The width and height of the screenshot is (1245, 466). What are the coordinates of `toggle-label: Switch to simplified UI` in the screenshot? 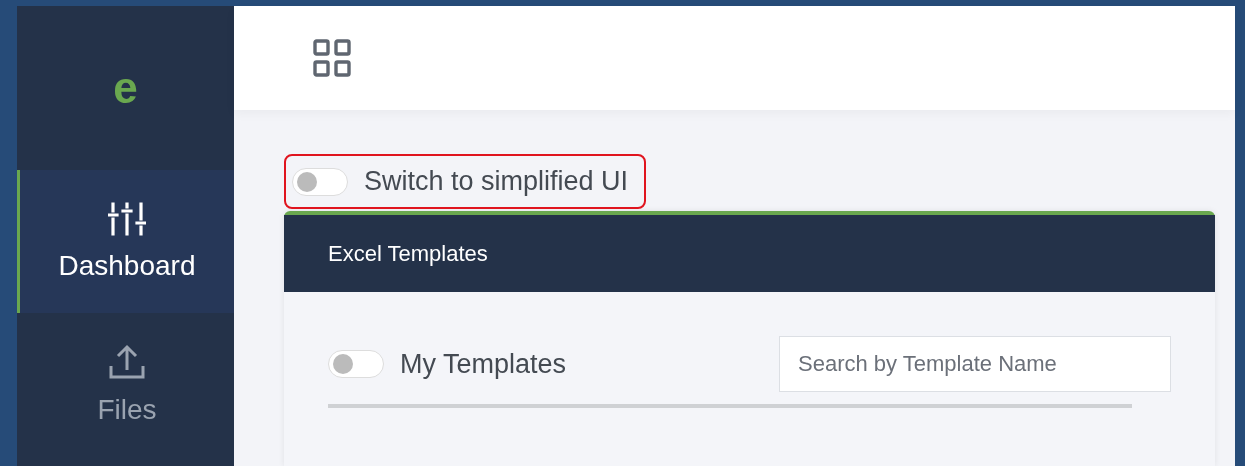 It's located at (496, 181).